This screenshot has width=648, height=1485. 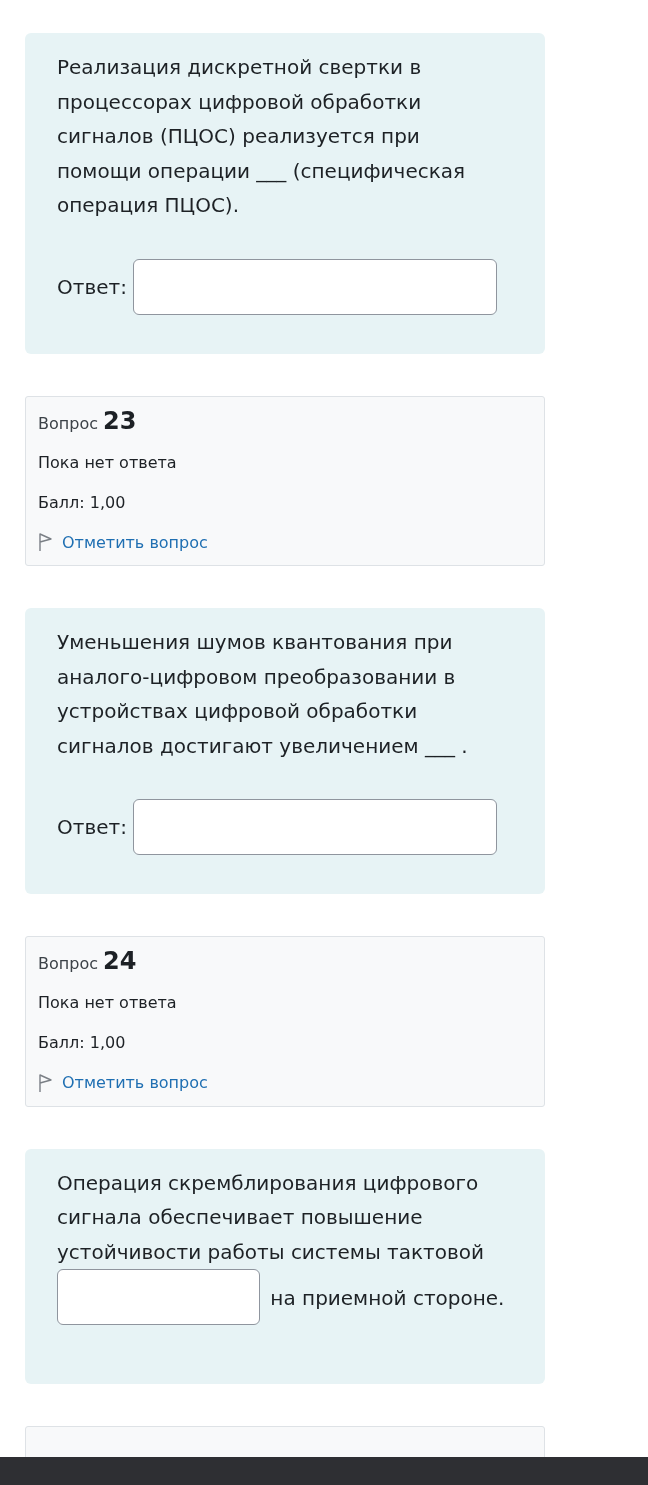 What do you see at coordinates (119, 961) in the screenshot?
I see `question-number: 24` at bounding box center [119, 961].